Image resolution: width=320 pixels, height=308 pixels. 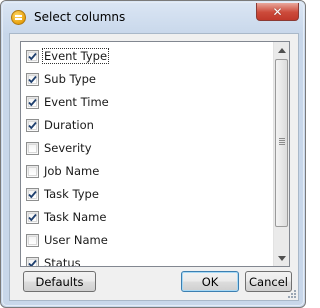 What do you see at coordinates (291, 293) in the screenshot?
I see `resize-grip-icon` at bounding box center [291, 293].